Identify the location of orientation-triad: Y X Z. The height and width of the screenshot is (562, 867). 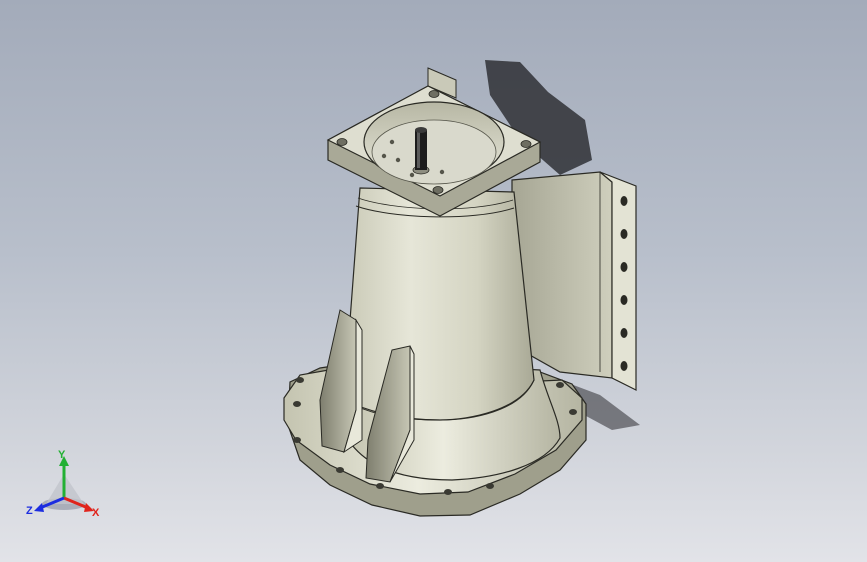
(66, 486).